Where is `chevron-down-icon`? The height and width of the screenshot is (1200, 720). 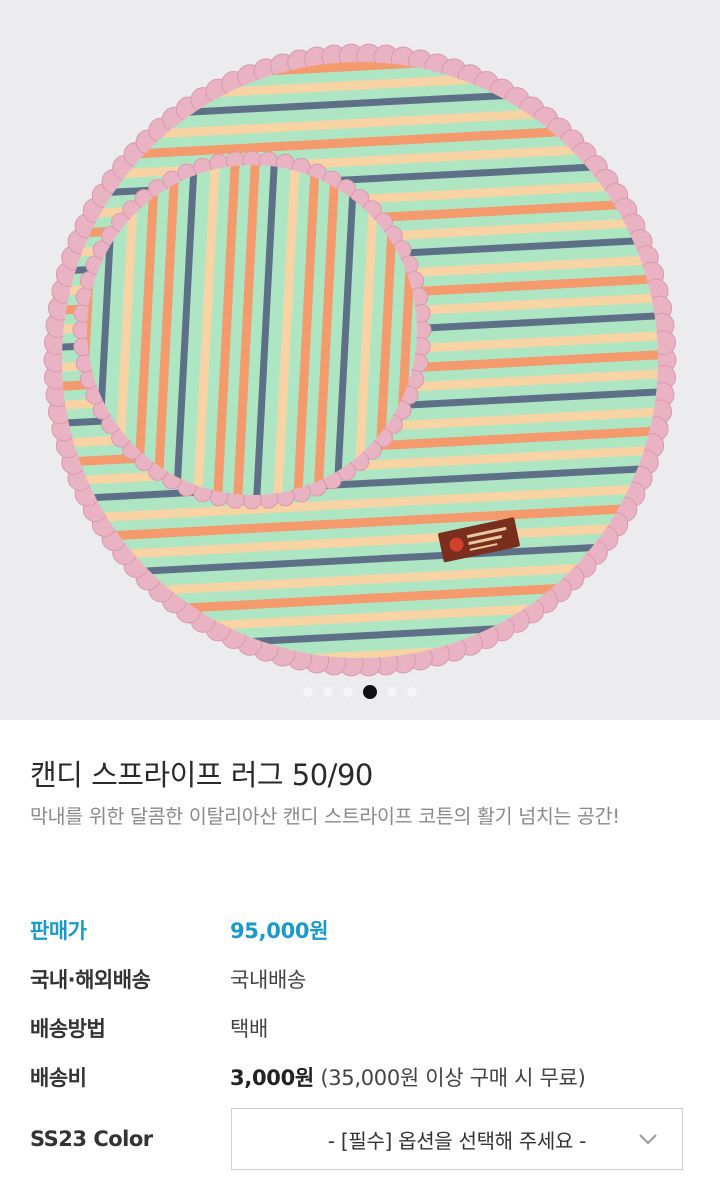
chevron-down-icon is located at coordinates (648, 1139).